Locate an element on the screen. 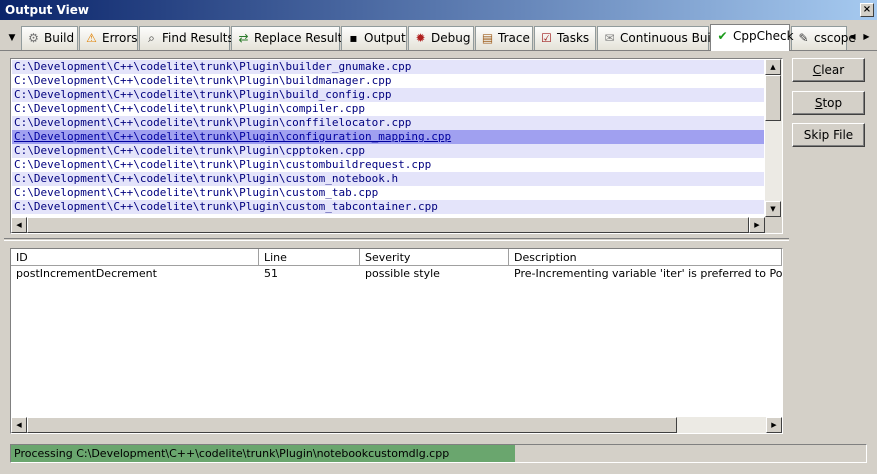  tab-build: ⚙ Build is located at coordinates (49, 38).